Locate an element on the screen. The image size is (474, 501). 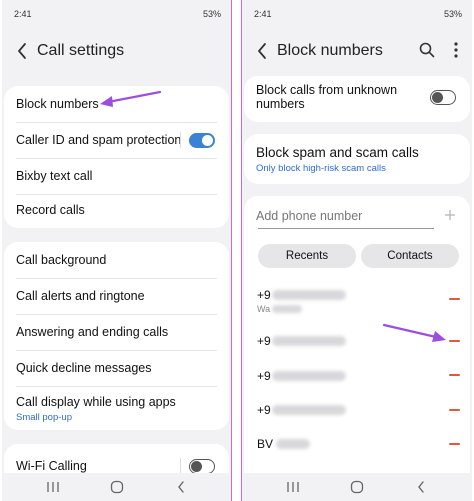
settings-item-label: Wi-Fi Calling is located at coordinates (51, 466).